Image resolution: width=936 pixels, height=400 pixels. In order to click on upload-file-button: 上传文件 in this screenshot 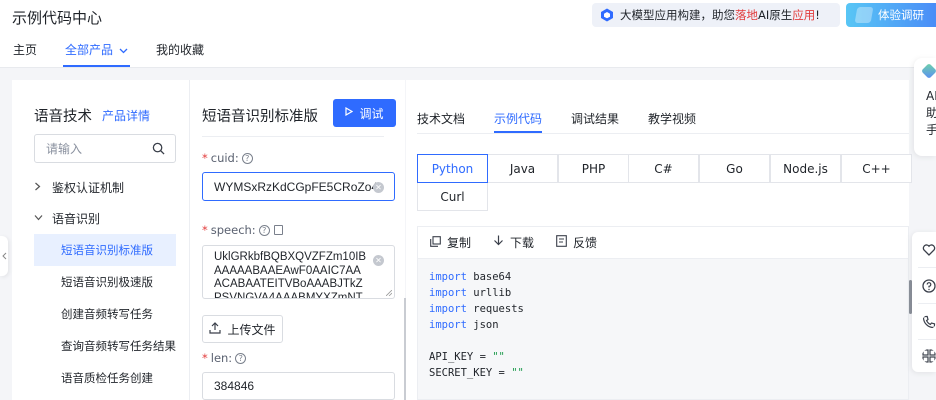, I will do `click(242, 329)`.